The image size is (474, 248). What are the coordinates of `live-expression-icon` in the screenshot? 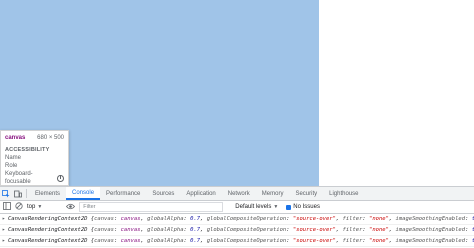 It's located at (71, 207).